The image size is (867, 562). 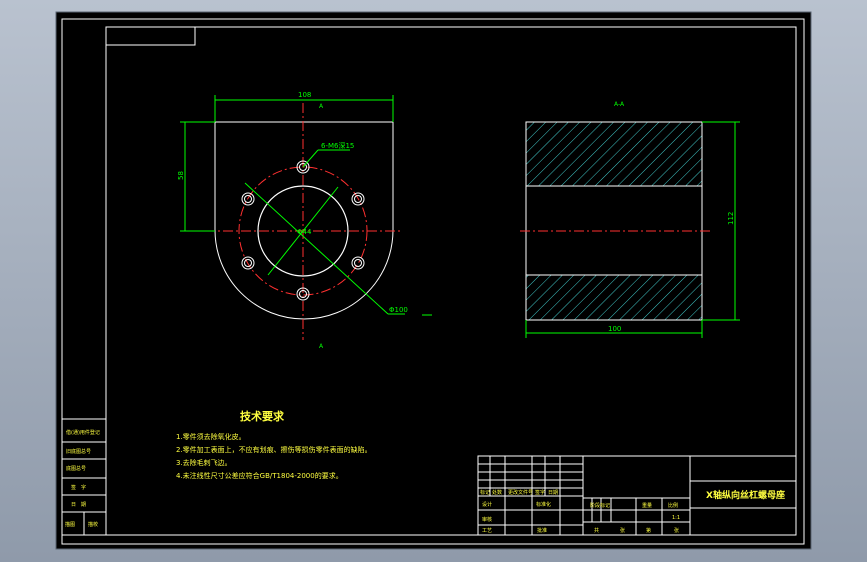 I want to click on tech-req-item: 1.零件须去除氧化皮。, so click(x=211, y=436).